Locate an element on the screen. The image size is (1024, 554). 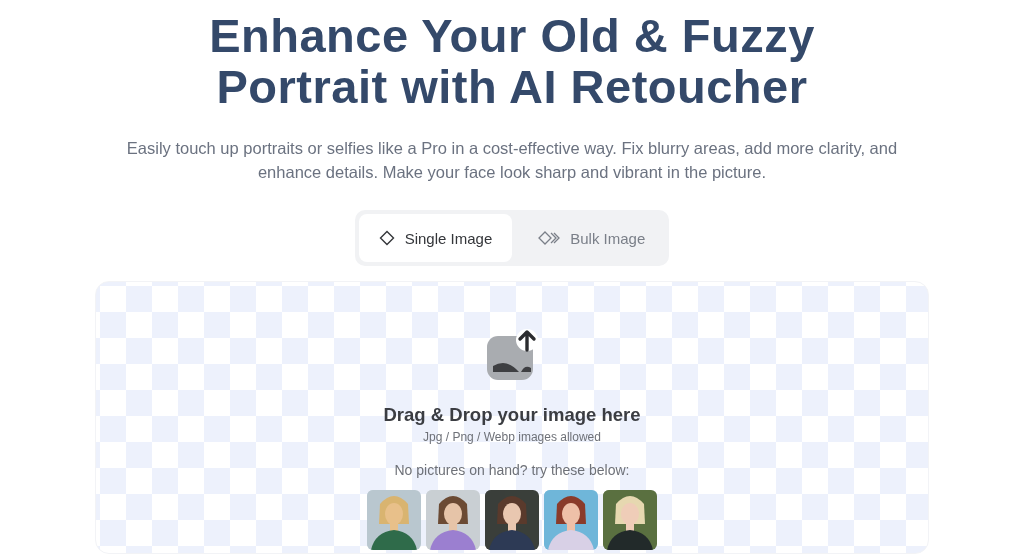
diamond-icon is located at coordinates (386, 238).